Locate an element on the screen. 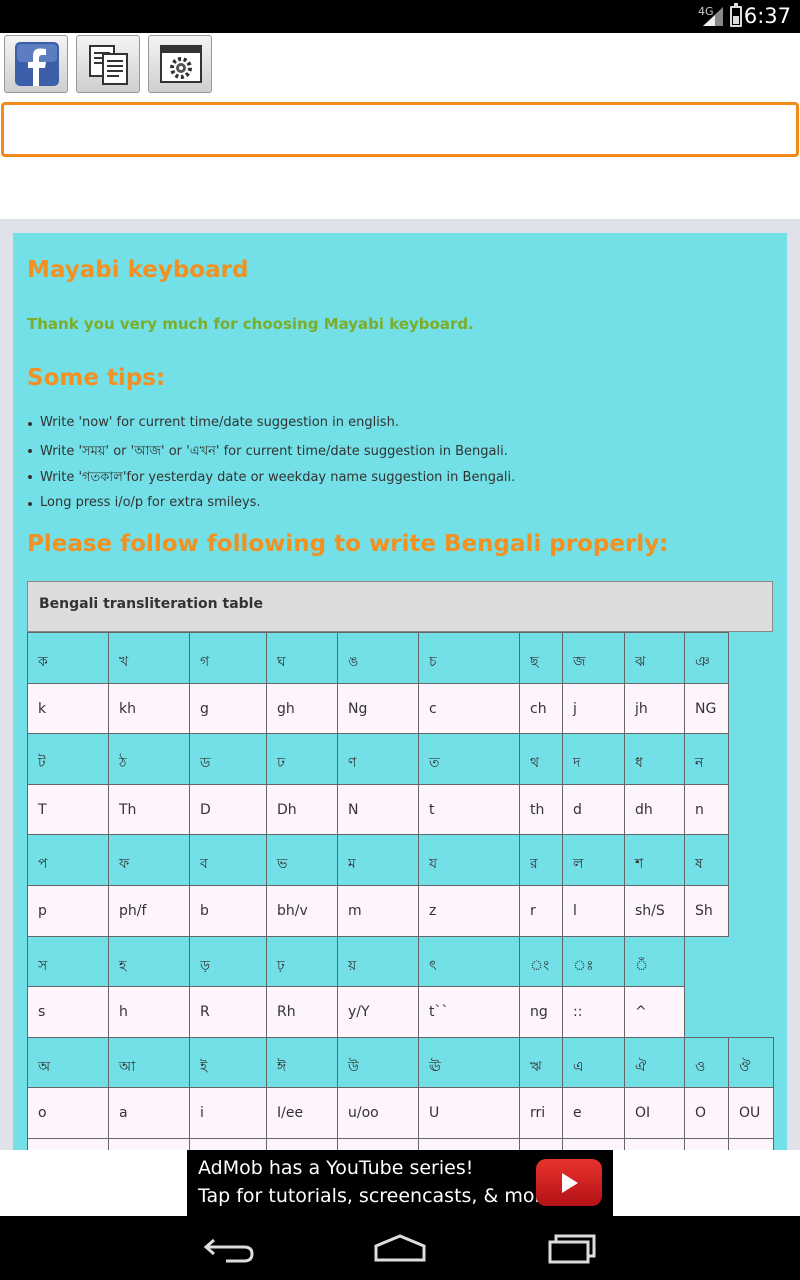 This screenshot has width=800, height=1280. table-cell: OU is located at coordinates (751, 1113).